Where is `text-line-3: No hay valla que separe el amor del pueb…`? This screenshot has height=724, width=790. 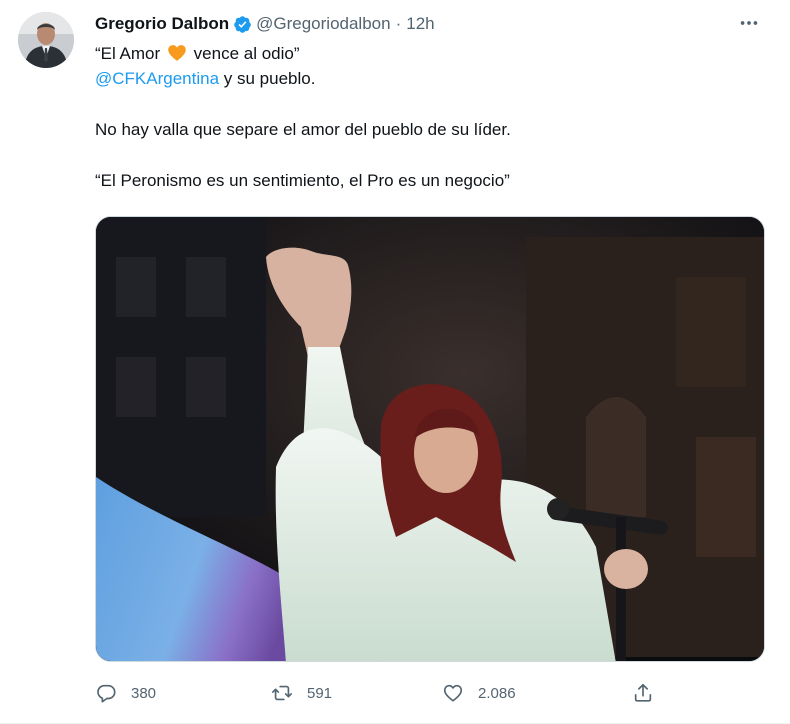
text-line-3: No hay valla que separe el amor del pueb… is located at coordinates (303, 129).